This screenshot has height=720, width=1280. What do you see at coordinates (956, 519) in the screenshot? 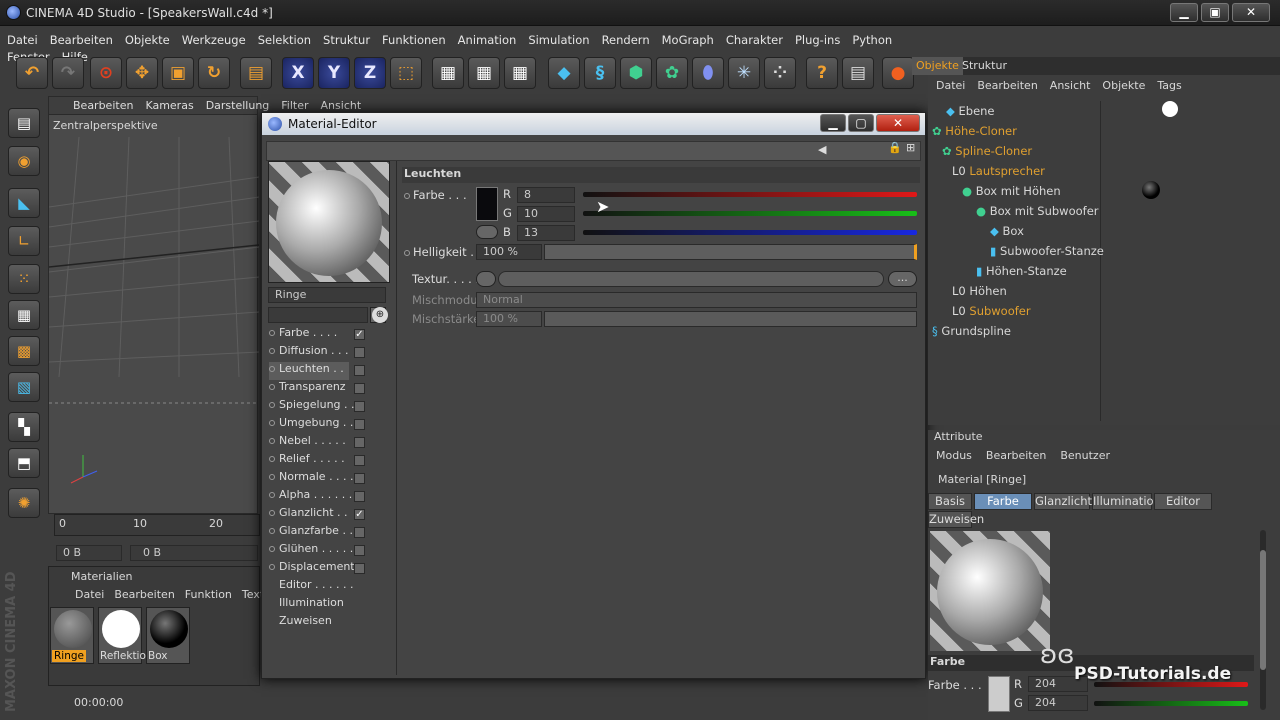
I see `attr-tab-zuweisen: Zuweisen` at bounding box center [956, 519].